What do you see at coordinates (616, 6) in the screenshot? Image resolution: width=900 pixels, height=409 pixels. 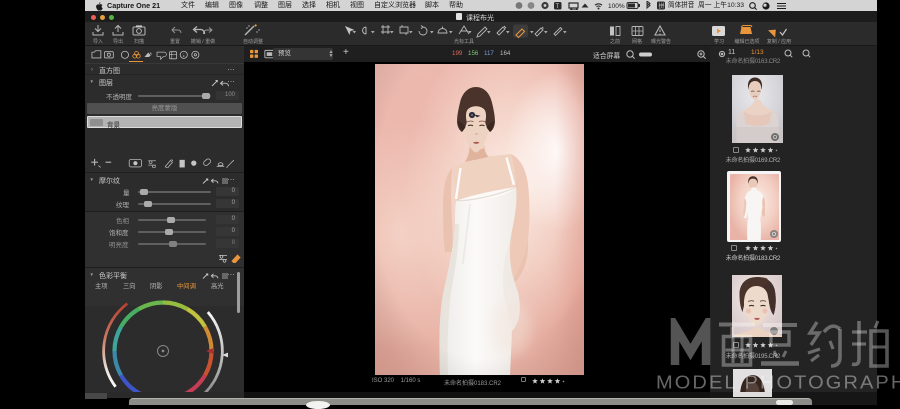 I see `svg-text: 100%` at bounding box center [616, 6].